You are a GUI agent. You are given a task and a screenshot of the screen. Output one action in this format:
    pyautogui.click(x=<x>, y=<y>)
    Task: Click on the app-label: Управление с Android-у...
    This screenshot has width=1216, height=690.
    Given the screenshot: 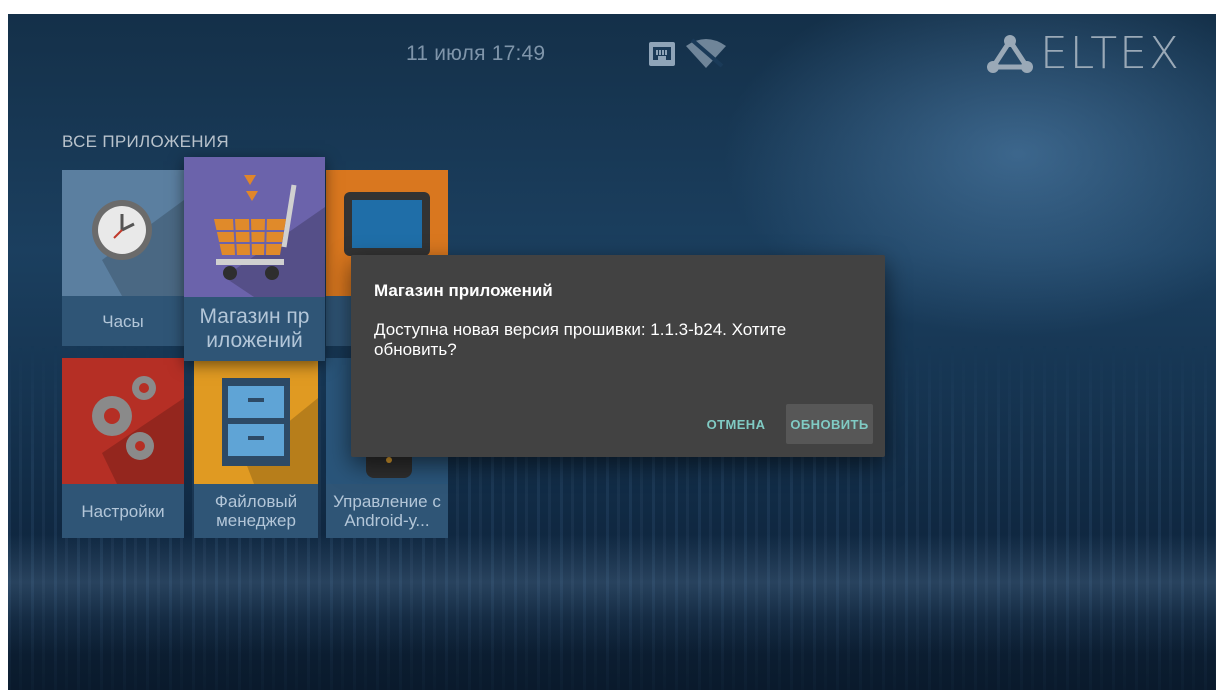 What is the action you would take?
    pyautogui.click(x=387, y=511)
    